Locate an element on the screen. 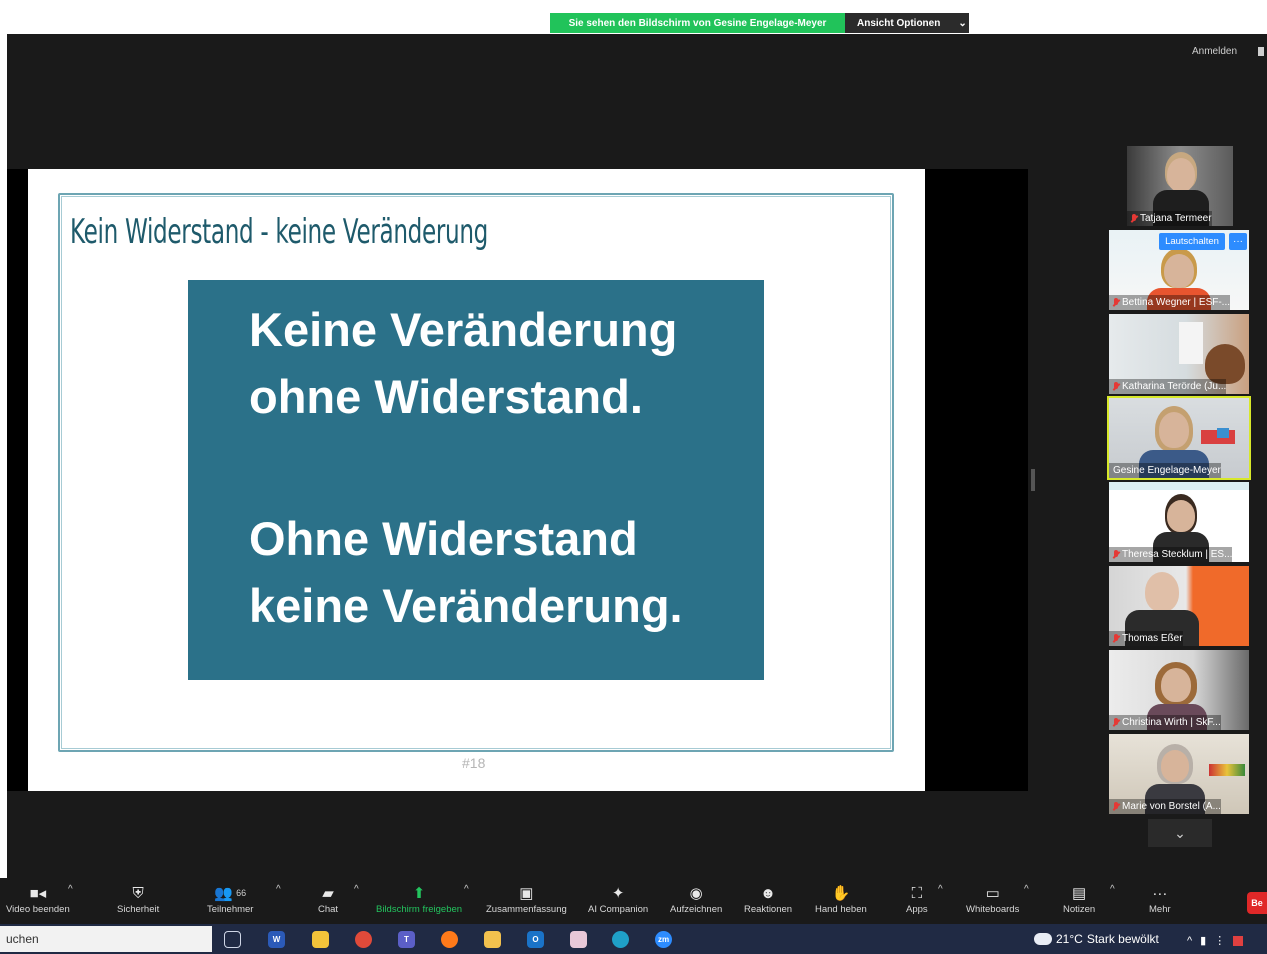 This screenshot has width=1267, height=954. system-tray: ^ ▮ ⋮ is located at coordinates (1215, 940).